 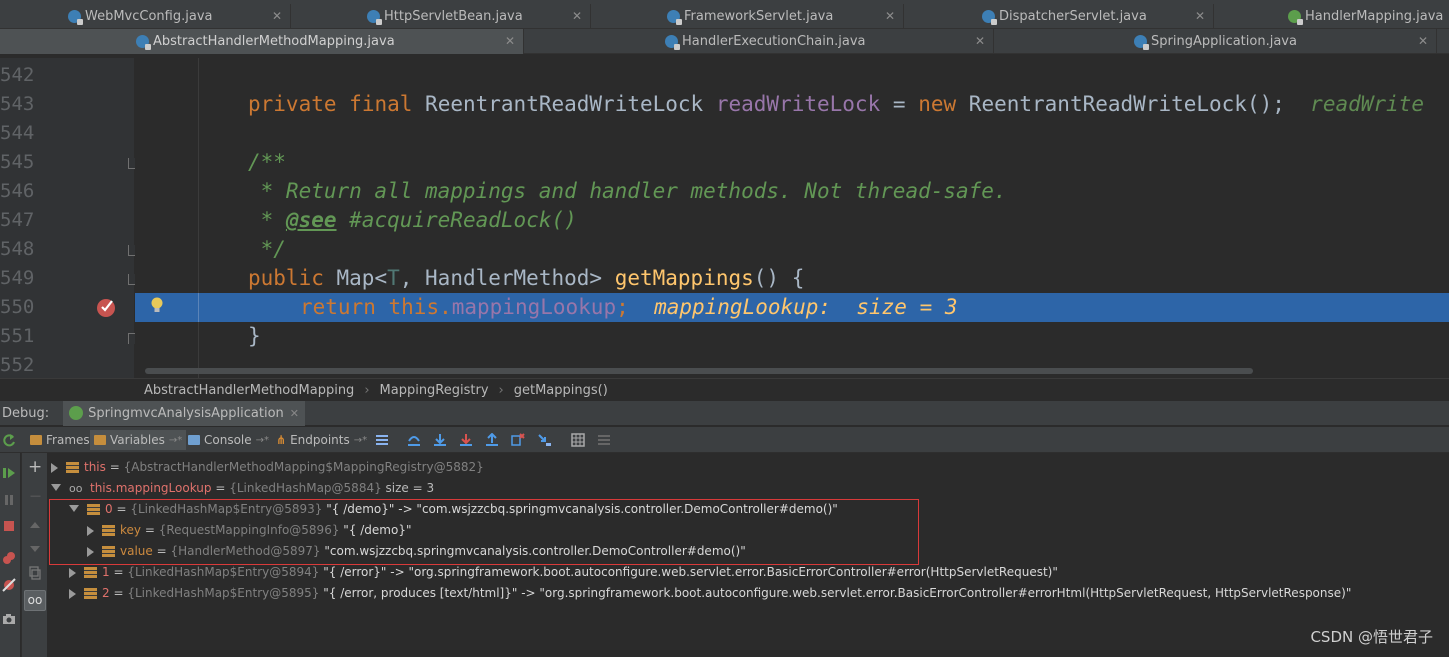 What do you see at coordinates (440, 440) in the screenshot?
I see `step-into-icon` at bounding box center [440, 440].